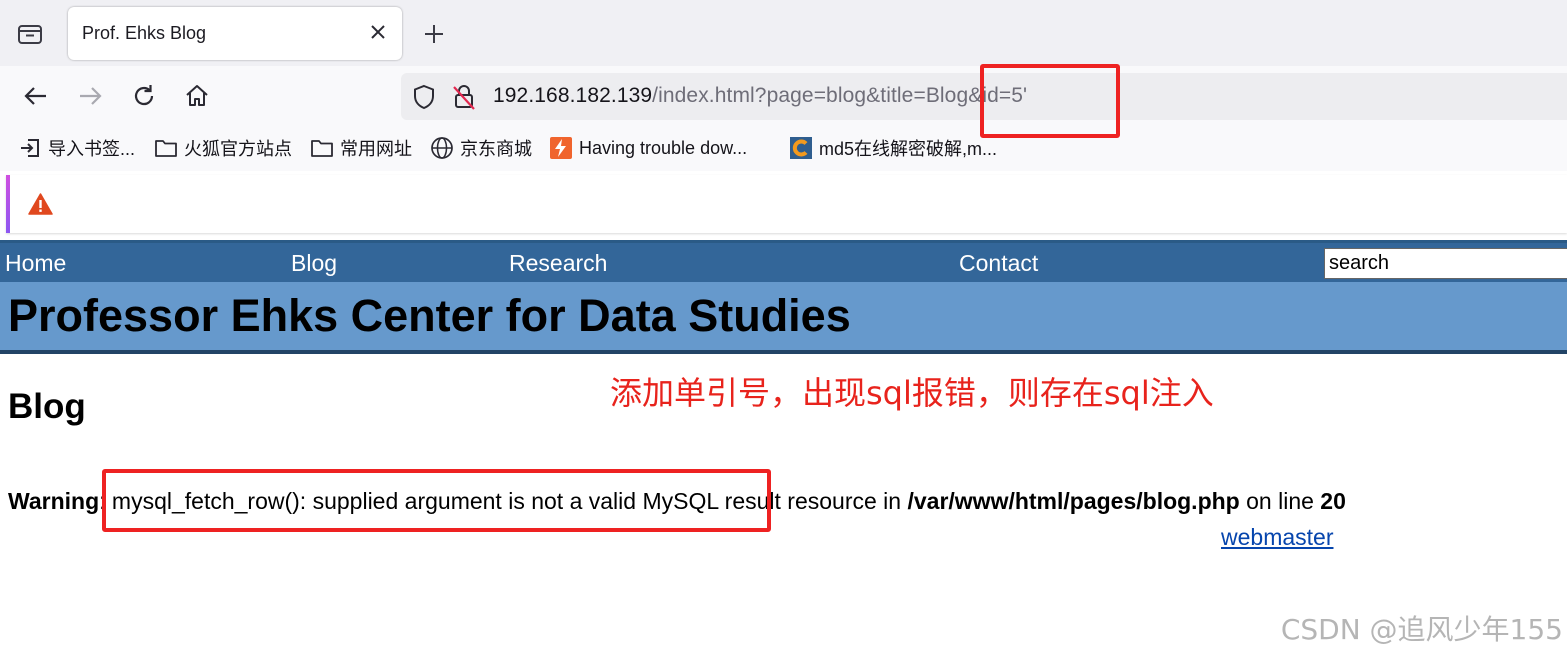 The image size is (1567, 654). What do you see at coordinates (783, 261) in the screenshot?
I see `site-nav-bar: Home Blog Research Contact` at bounding box center [783, 261].